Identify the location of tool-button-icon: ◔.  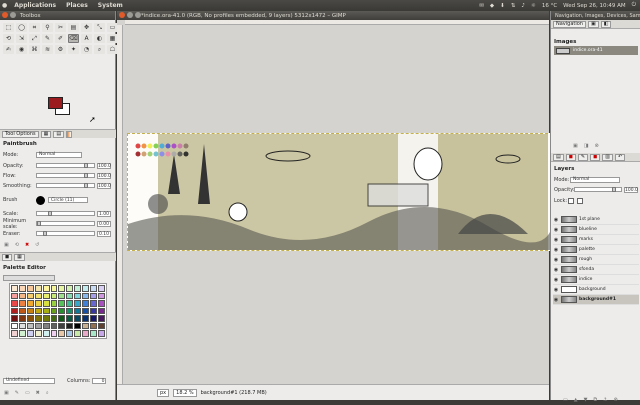
(86, 49).